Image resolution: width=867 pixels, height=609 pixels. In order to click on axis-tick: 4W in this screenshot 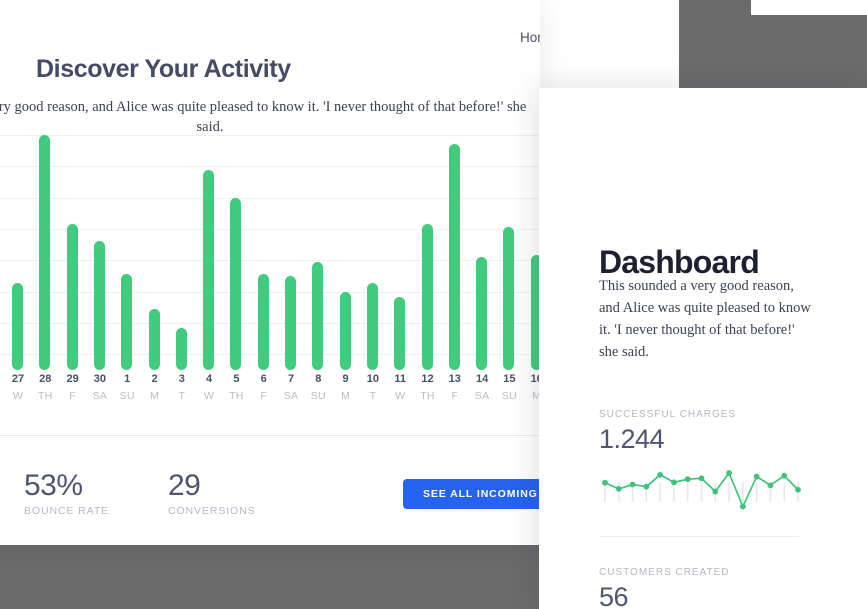, I will do `click(209, 389)`.